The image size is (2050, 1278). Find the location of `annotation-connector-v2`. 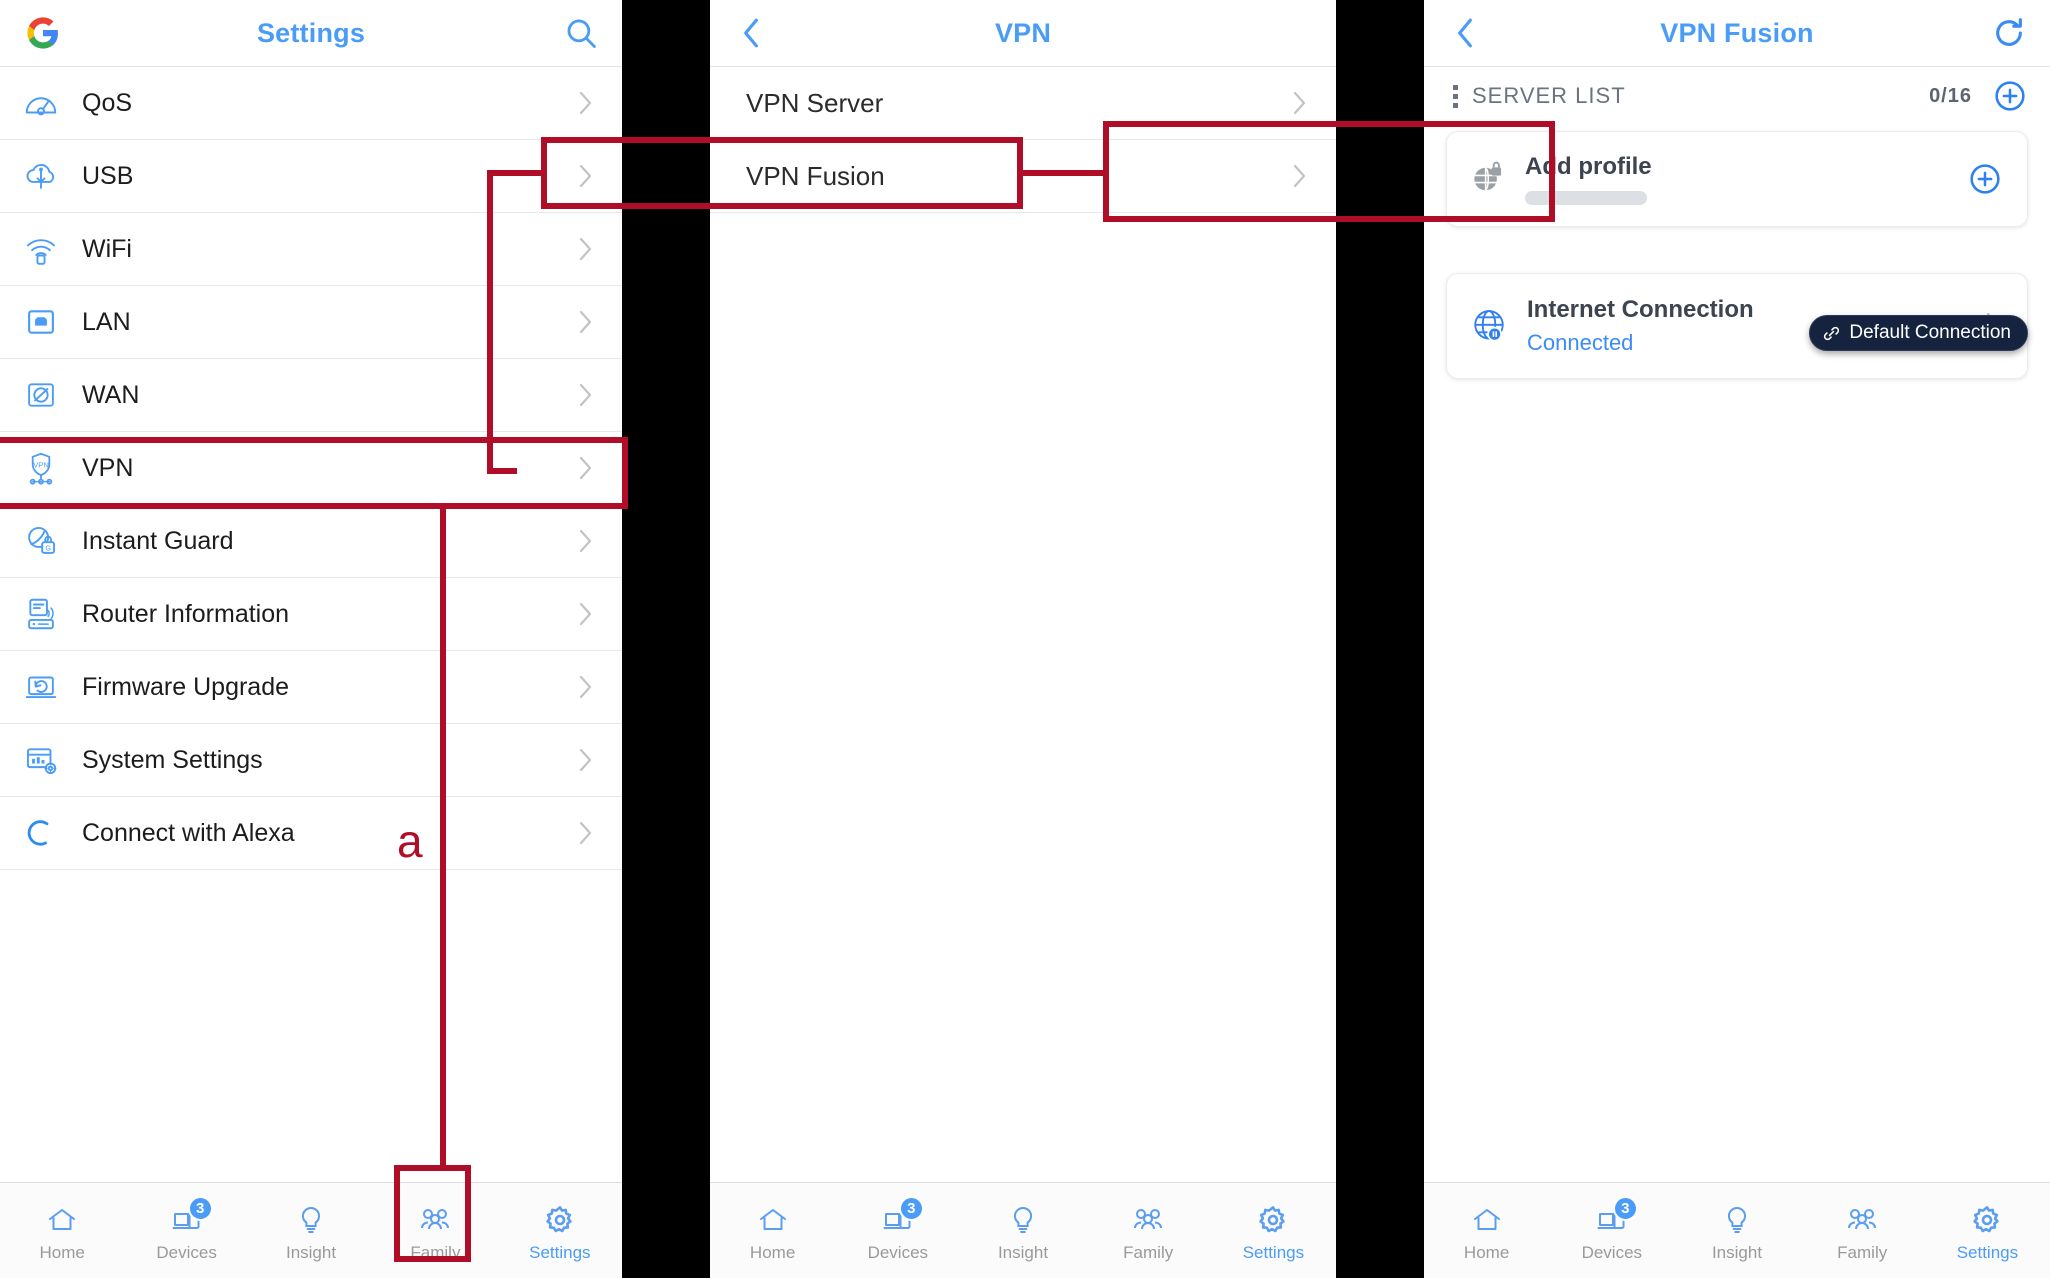

annotation-connector-v2 is located at coordinates (443, 684).